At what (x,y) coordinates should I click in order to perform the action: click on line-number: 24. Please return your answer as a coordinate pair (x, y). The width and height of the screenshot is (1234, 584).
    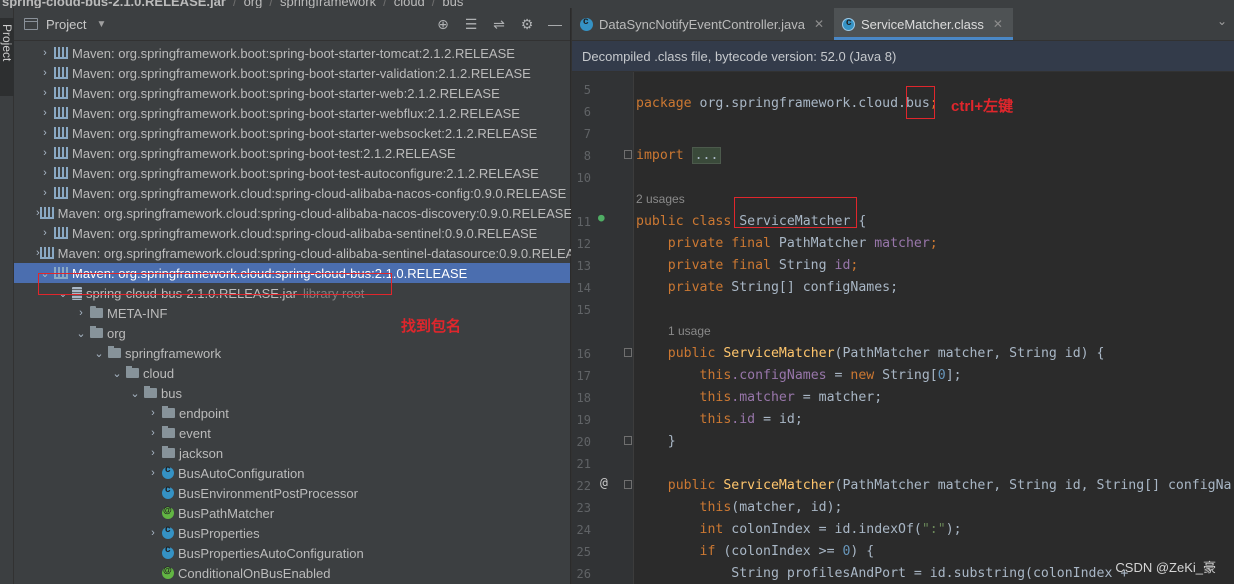
    Looking at the image, I should click on (583, 530).